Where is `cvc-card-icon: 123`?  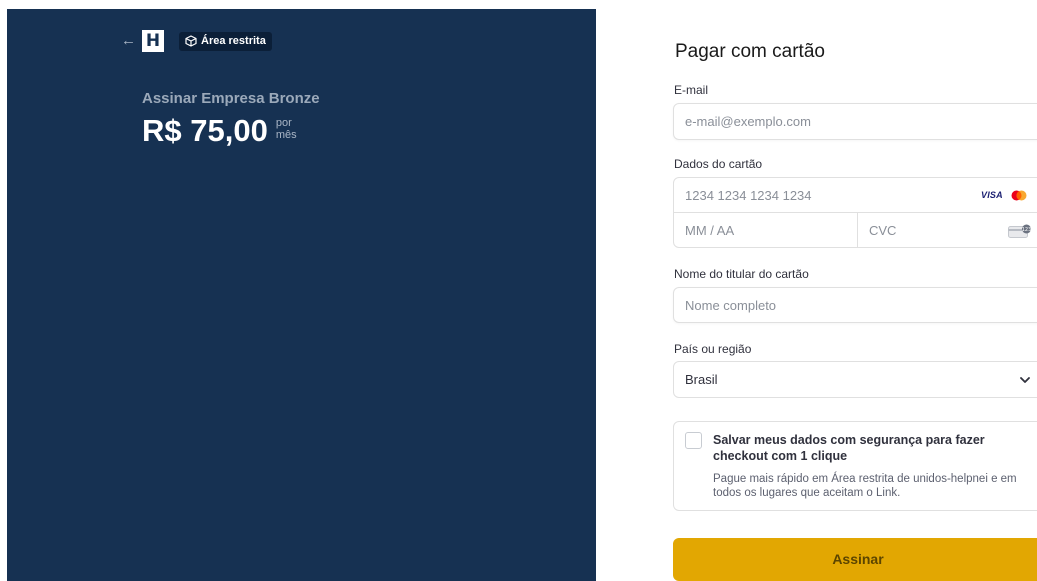
cvc-card-icon: 123 is located at coordinates (1020, 231).